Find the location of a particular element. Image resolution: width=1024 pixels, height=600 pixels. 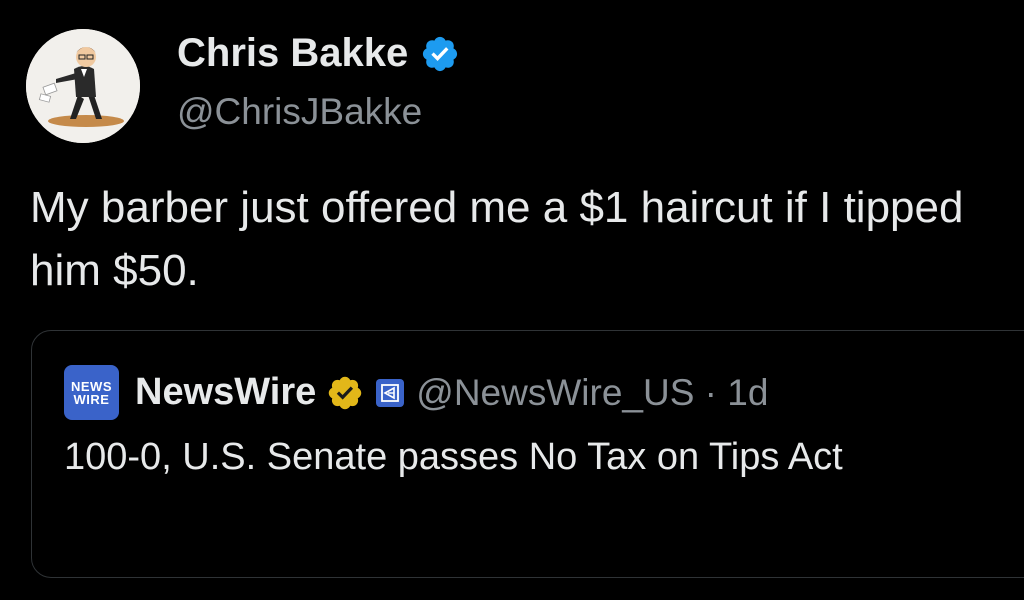

gold-verified-badge-icon is located at coordinates (345, 393).